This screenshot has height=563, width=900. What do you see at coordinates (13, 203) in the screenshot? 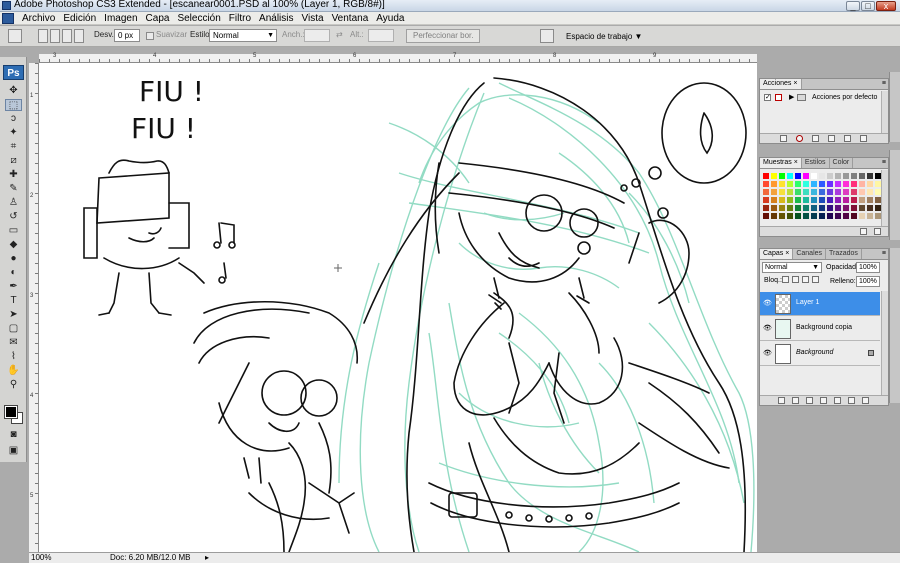
I see `clone-stamp-tool: ♙` at bounding box center [13, 203].